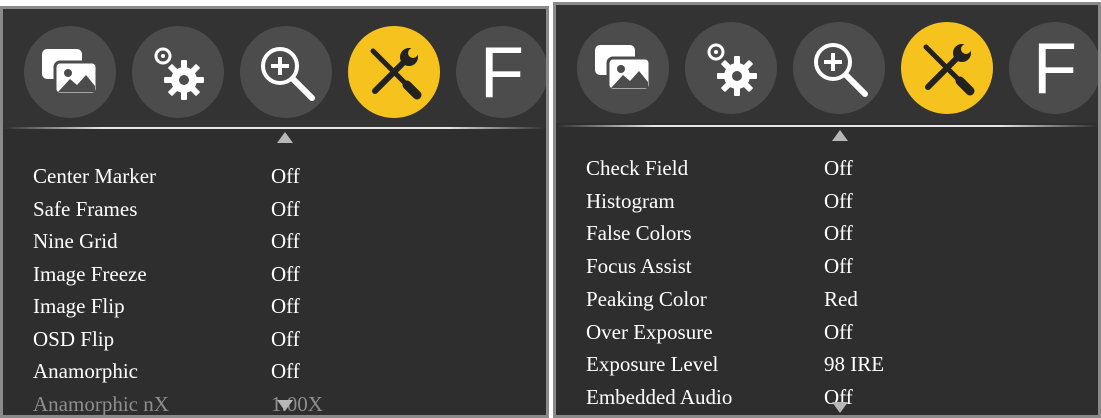 The width and height of the screenshot is (1101, 418). Describe the element at coordinates (101, 403) in the screenshot. I see `menu-item-label: Anamorphic nX` at that location.